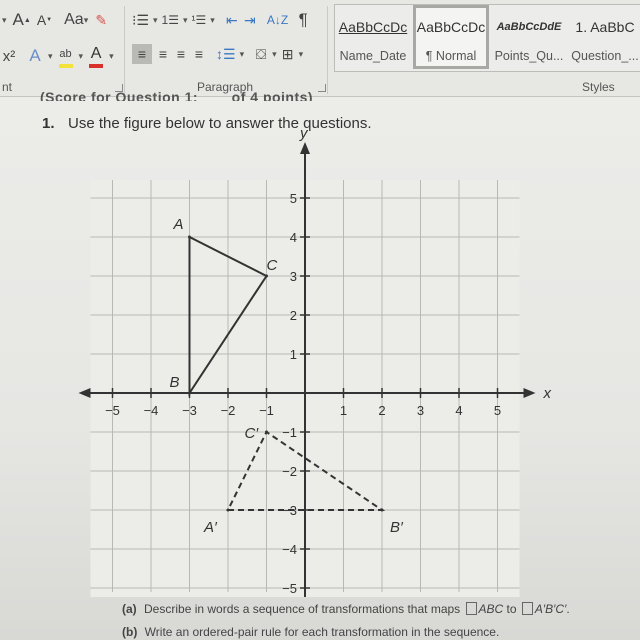  What do you see at coordinates (181, 54) in the screenshot?
I see `align-right-icon: ≡` at bounding box center [181, 54].